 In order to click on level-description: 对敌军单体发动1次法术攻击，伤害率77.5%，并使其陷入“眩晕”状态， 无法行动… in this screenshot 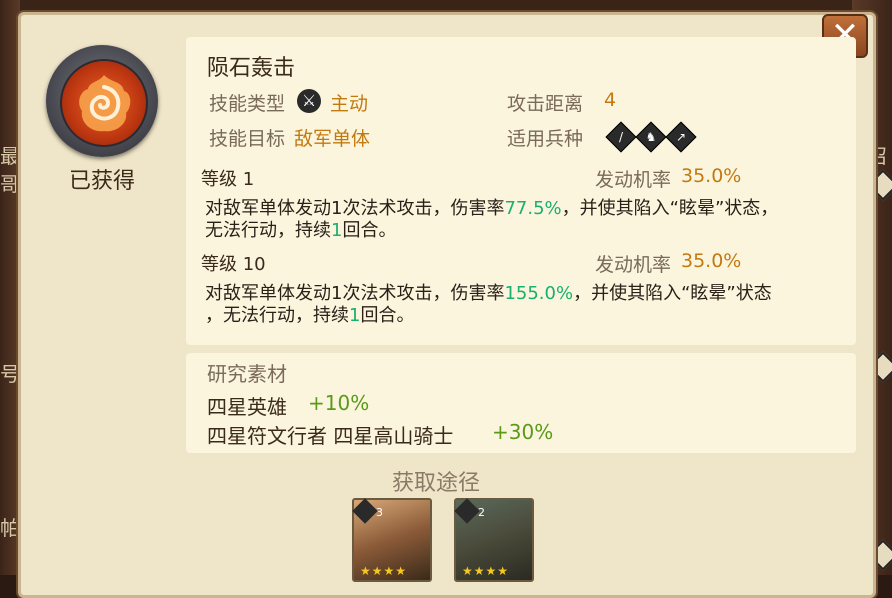, I will do `click(525, 220)`.